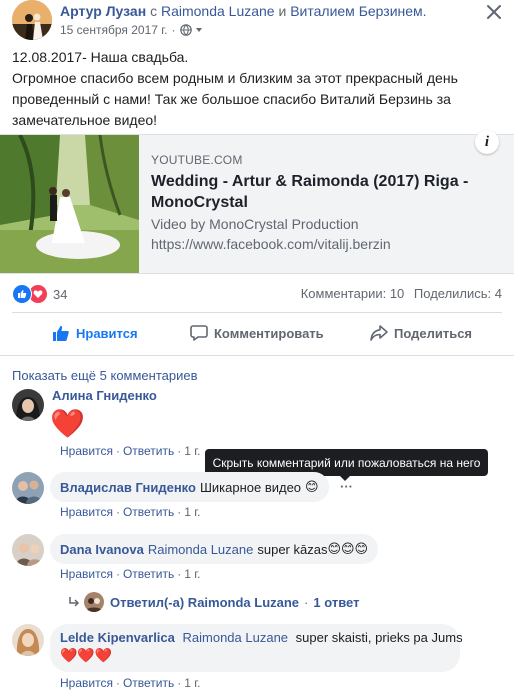 The image size is (514, 694). What do you see at coordinates (114, 30) in the screenshot?
I see `post-date: 15 сентября 2017 г.` at bounding box center [114, 30].